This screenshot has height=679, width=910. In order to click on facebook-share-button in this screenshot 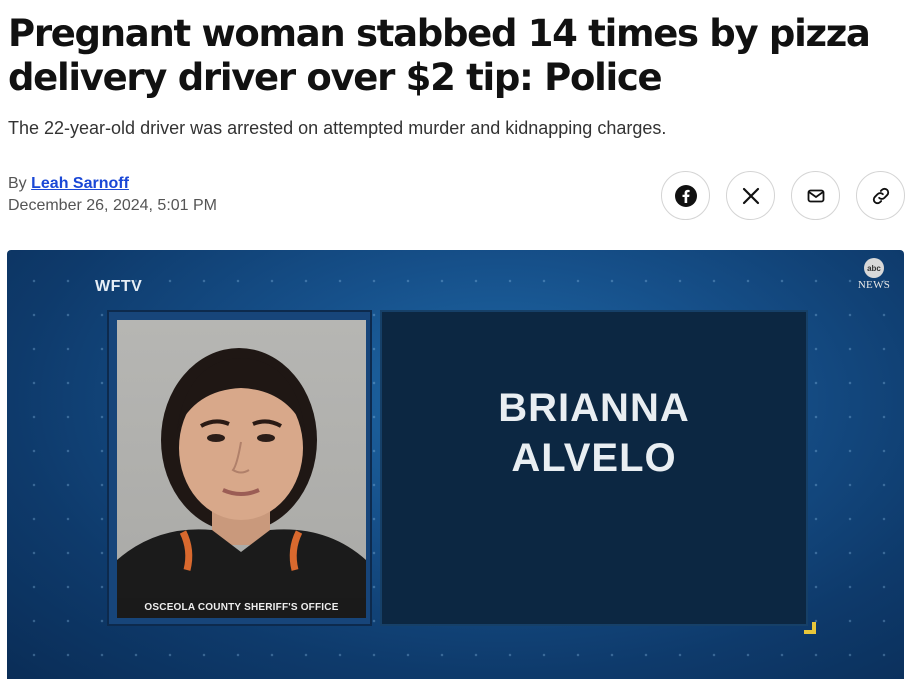, I will do `click(685, 195)`.